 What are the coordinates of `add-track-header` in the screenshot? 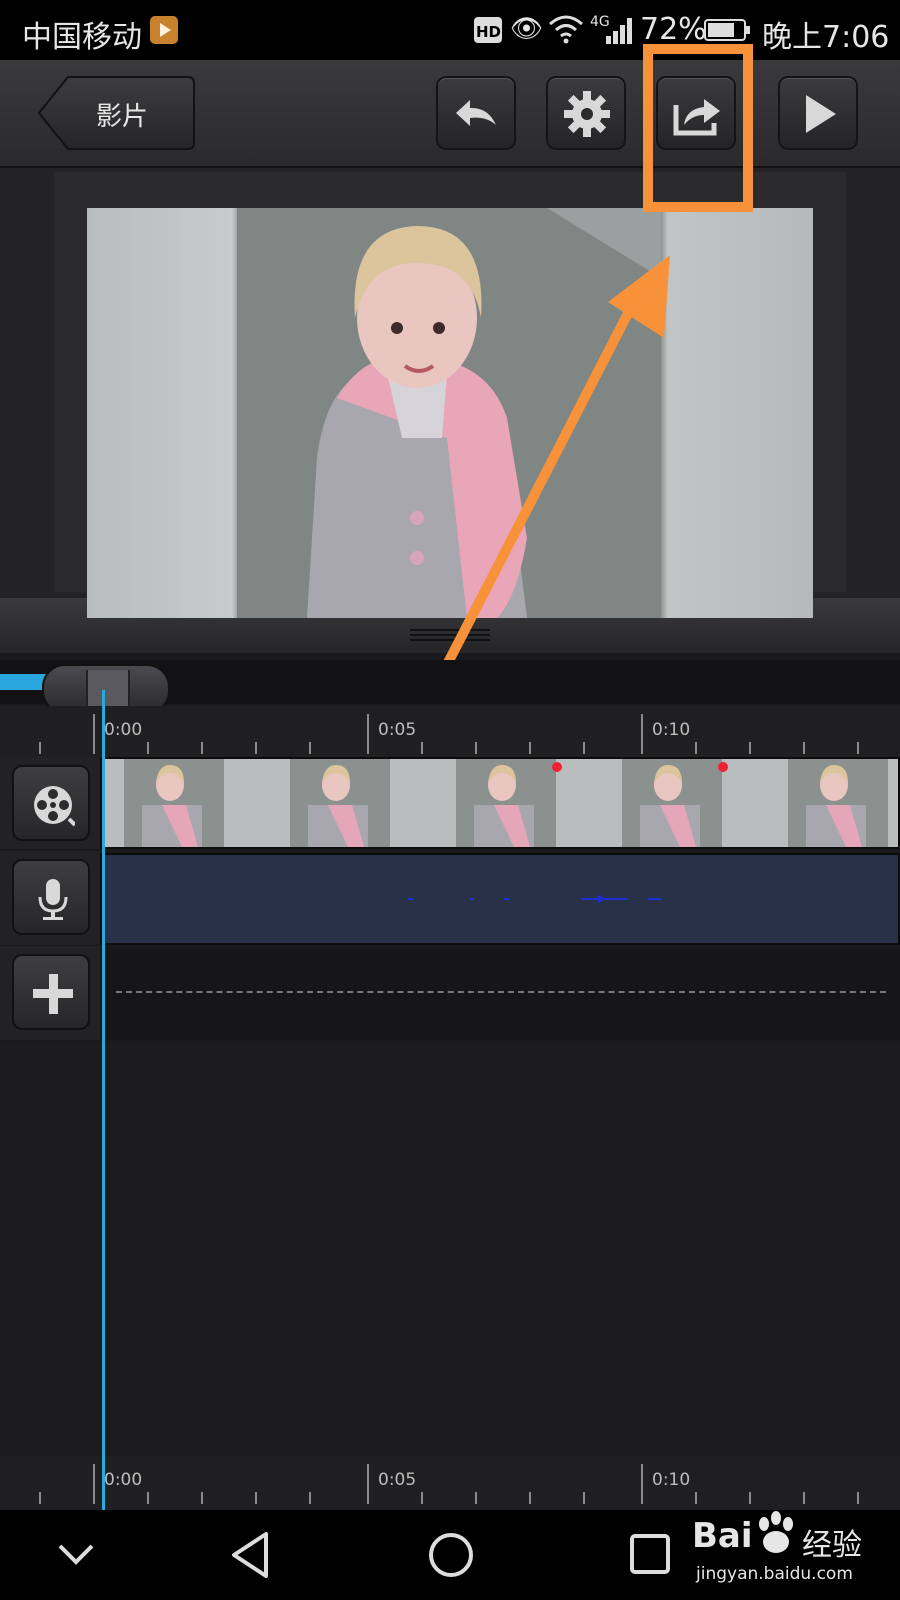 It's located at (50, 993).